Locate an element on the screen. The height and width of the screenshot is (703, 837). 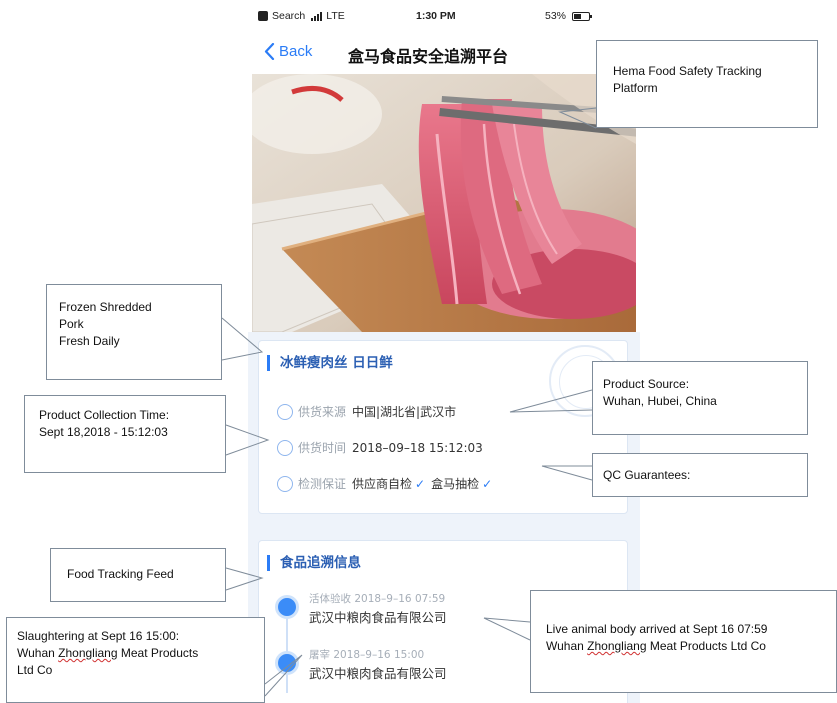
annotation-product-name: Frozen Shredded Pork Fresh Daily is located at coordinates (134, 332).